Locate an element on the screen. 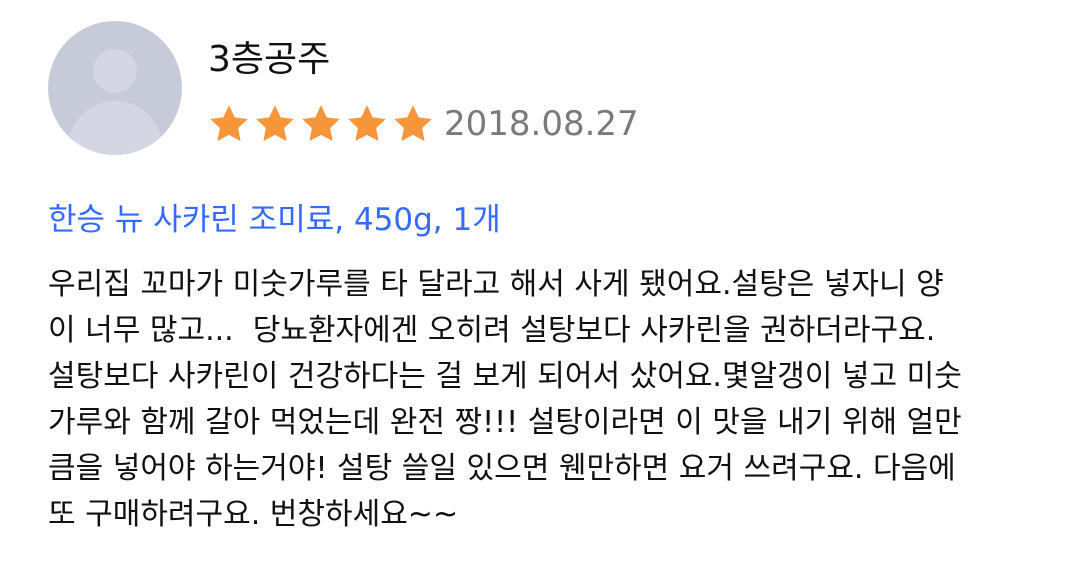 The width and height of the screenshot is (1077, 582). review-text-line: 이 너무 많고... 당뇨환자에겐 오히려 설탕보다 사카린을 권하더라구요. is located at coordinates (492, 330).